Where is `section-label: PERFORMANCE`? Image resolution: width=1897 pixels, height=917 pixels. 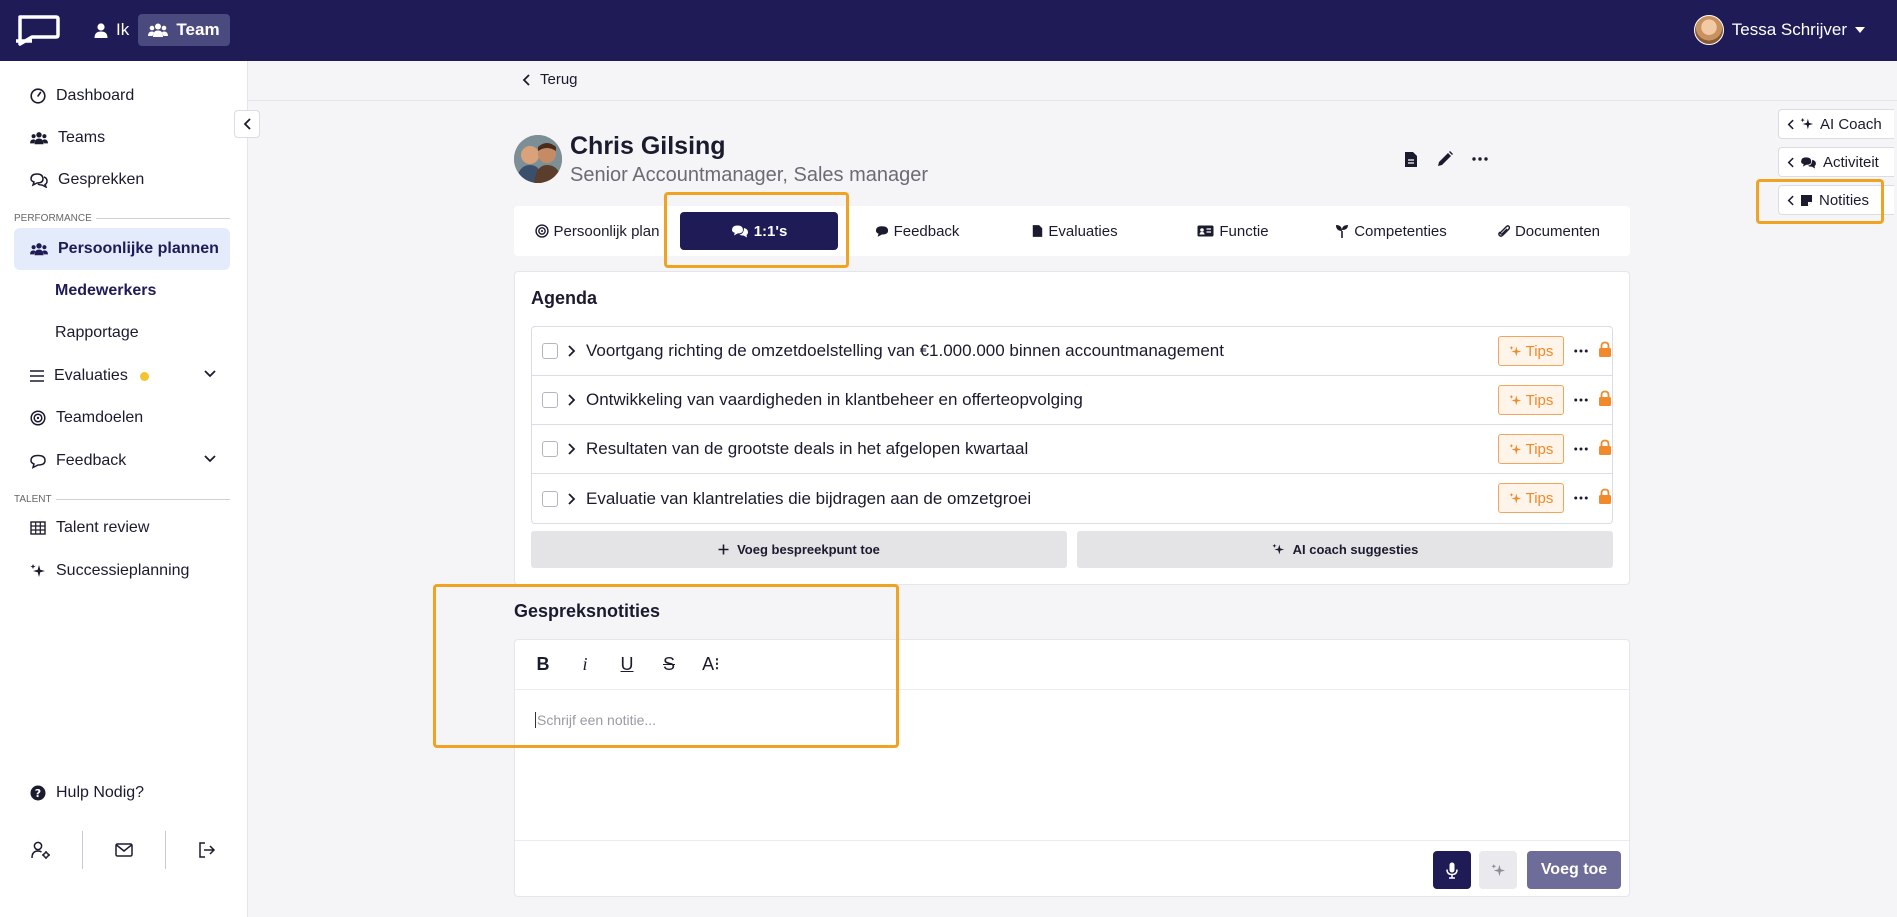
section-label: PERFORMANCE is located at coordinates (53, 218).